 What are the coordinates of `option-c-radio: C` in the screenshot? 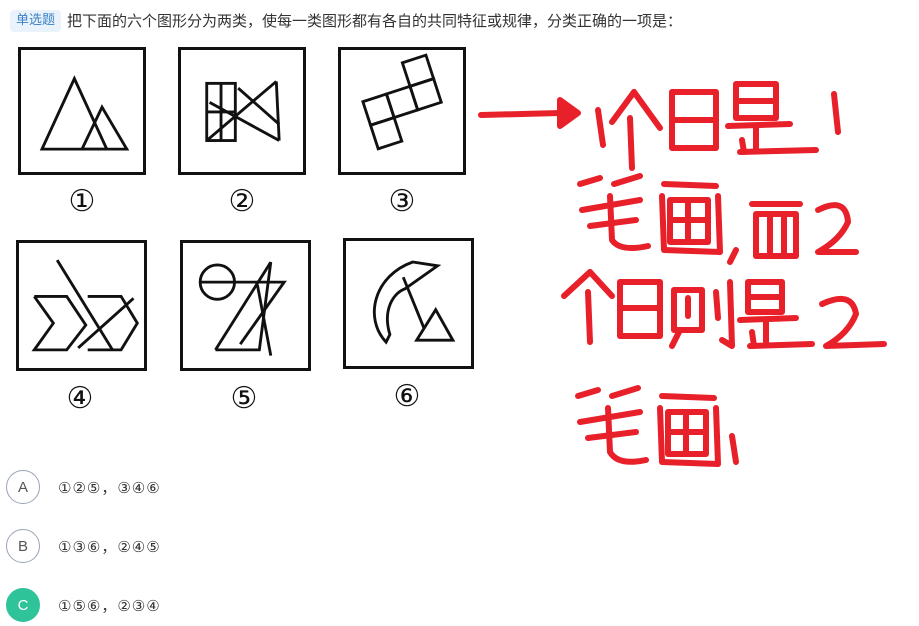 It's located at (23, 605).